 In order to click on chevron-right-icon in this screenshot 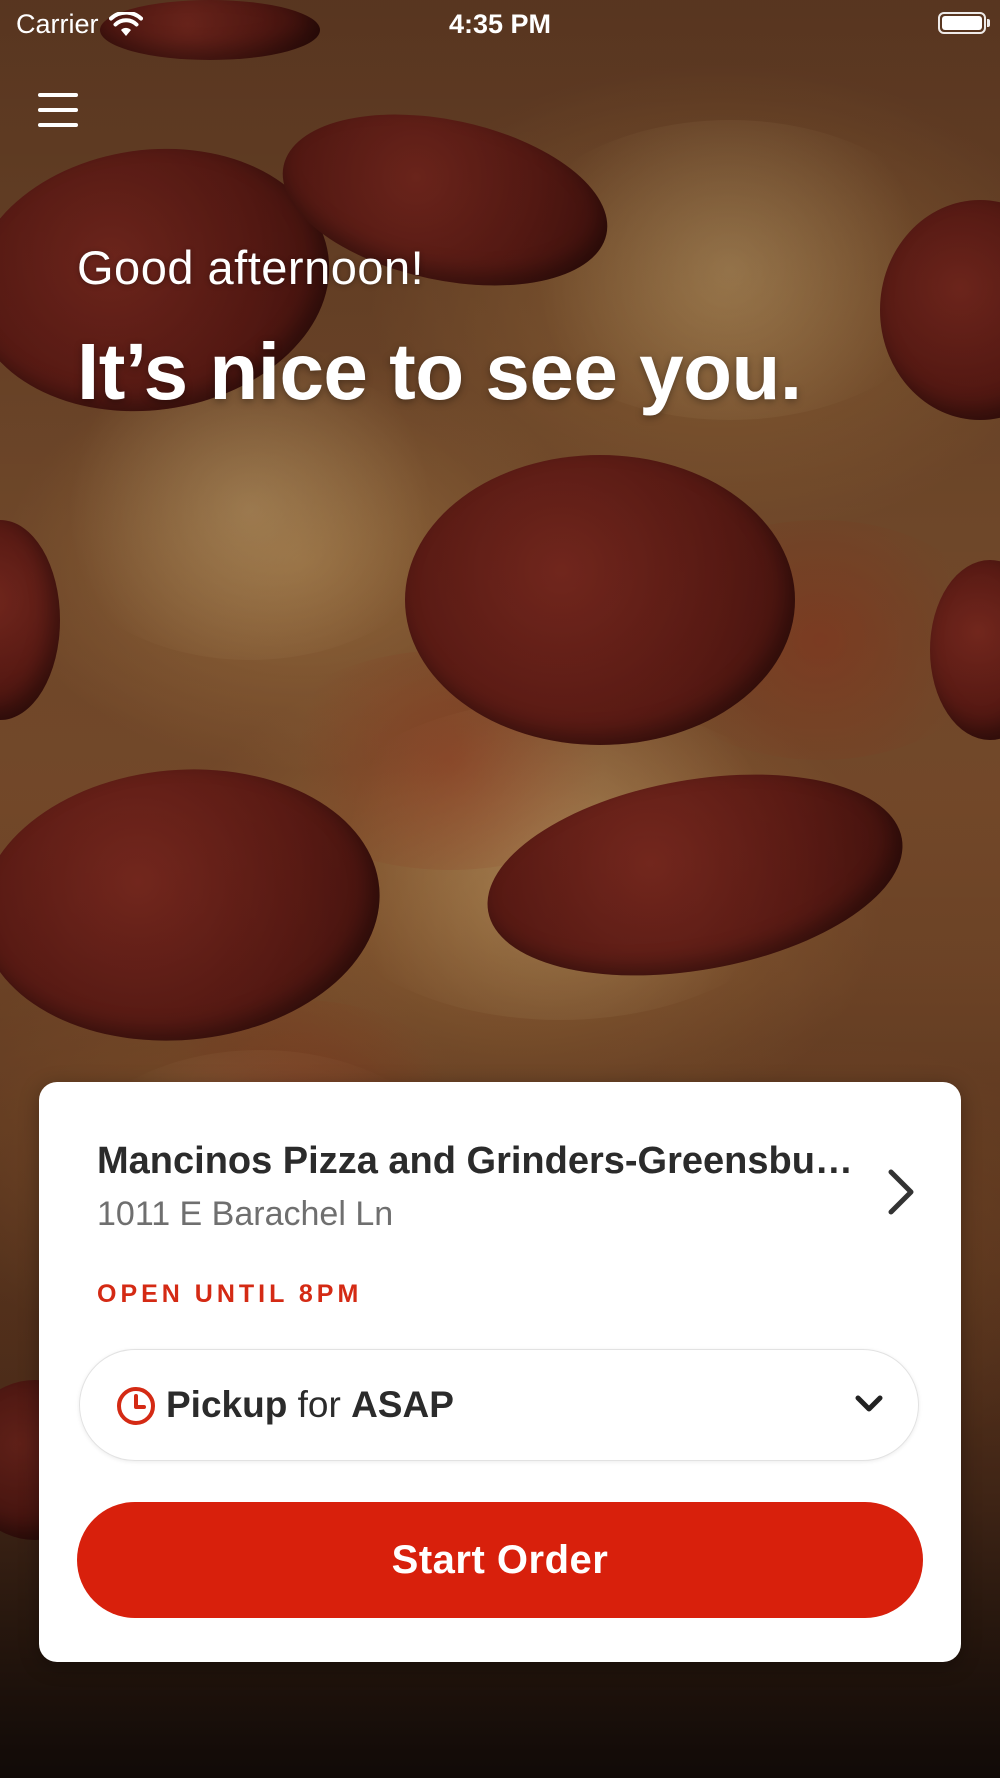, I will do `click(901, 1192)`.